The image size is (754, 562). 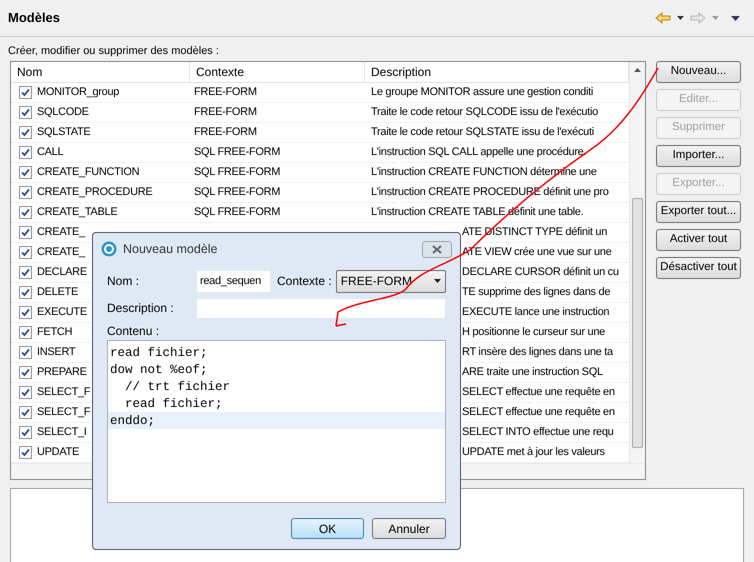 What do you see at coordinates (34, 18) in the screenshot?
I see `view-title: Modèles` at bounding box center [34, 18].